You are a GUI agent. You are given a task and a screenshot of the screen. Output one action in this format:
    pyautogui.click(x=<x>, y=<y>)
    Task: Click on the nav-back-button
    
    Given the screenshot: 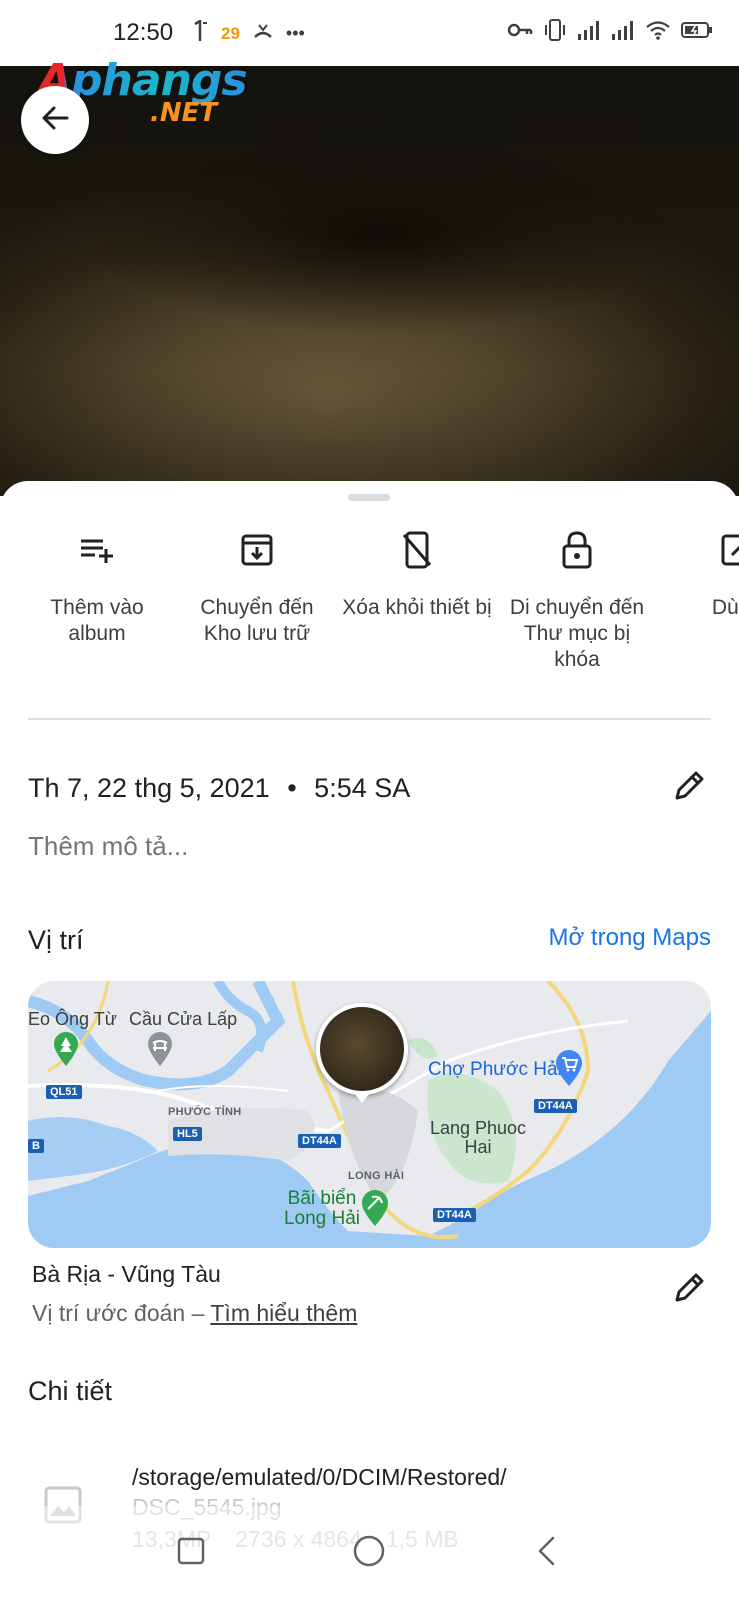 What is the action you would take?
    pyautogui.click(x=547, y=1553)
    